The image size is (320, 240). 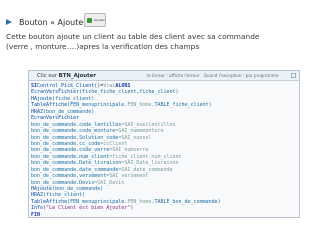 What do you see at coordinates (165, 214) in the screenshot?
I see `code-line: FIN` at bounding box center [165, 214].